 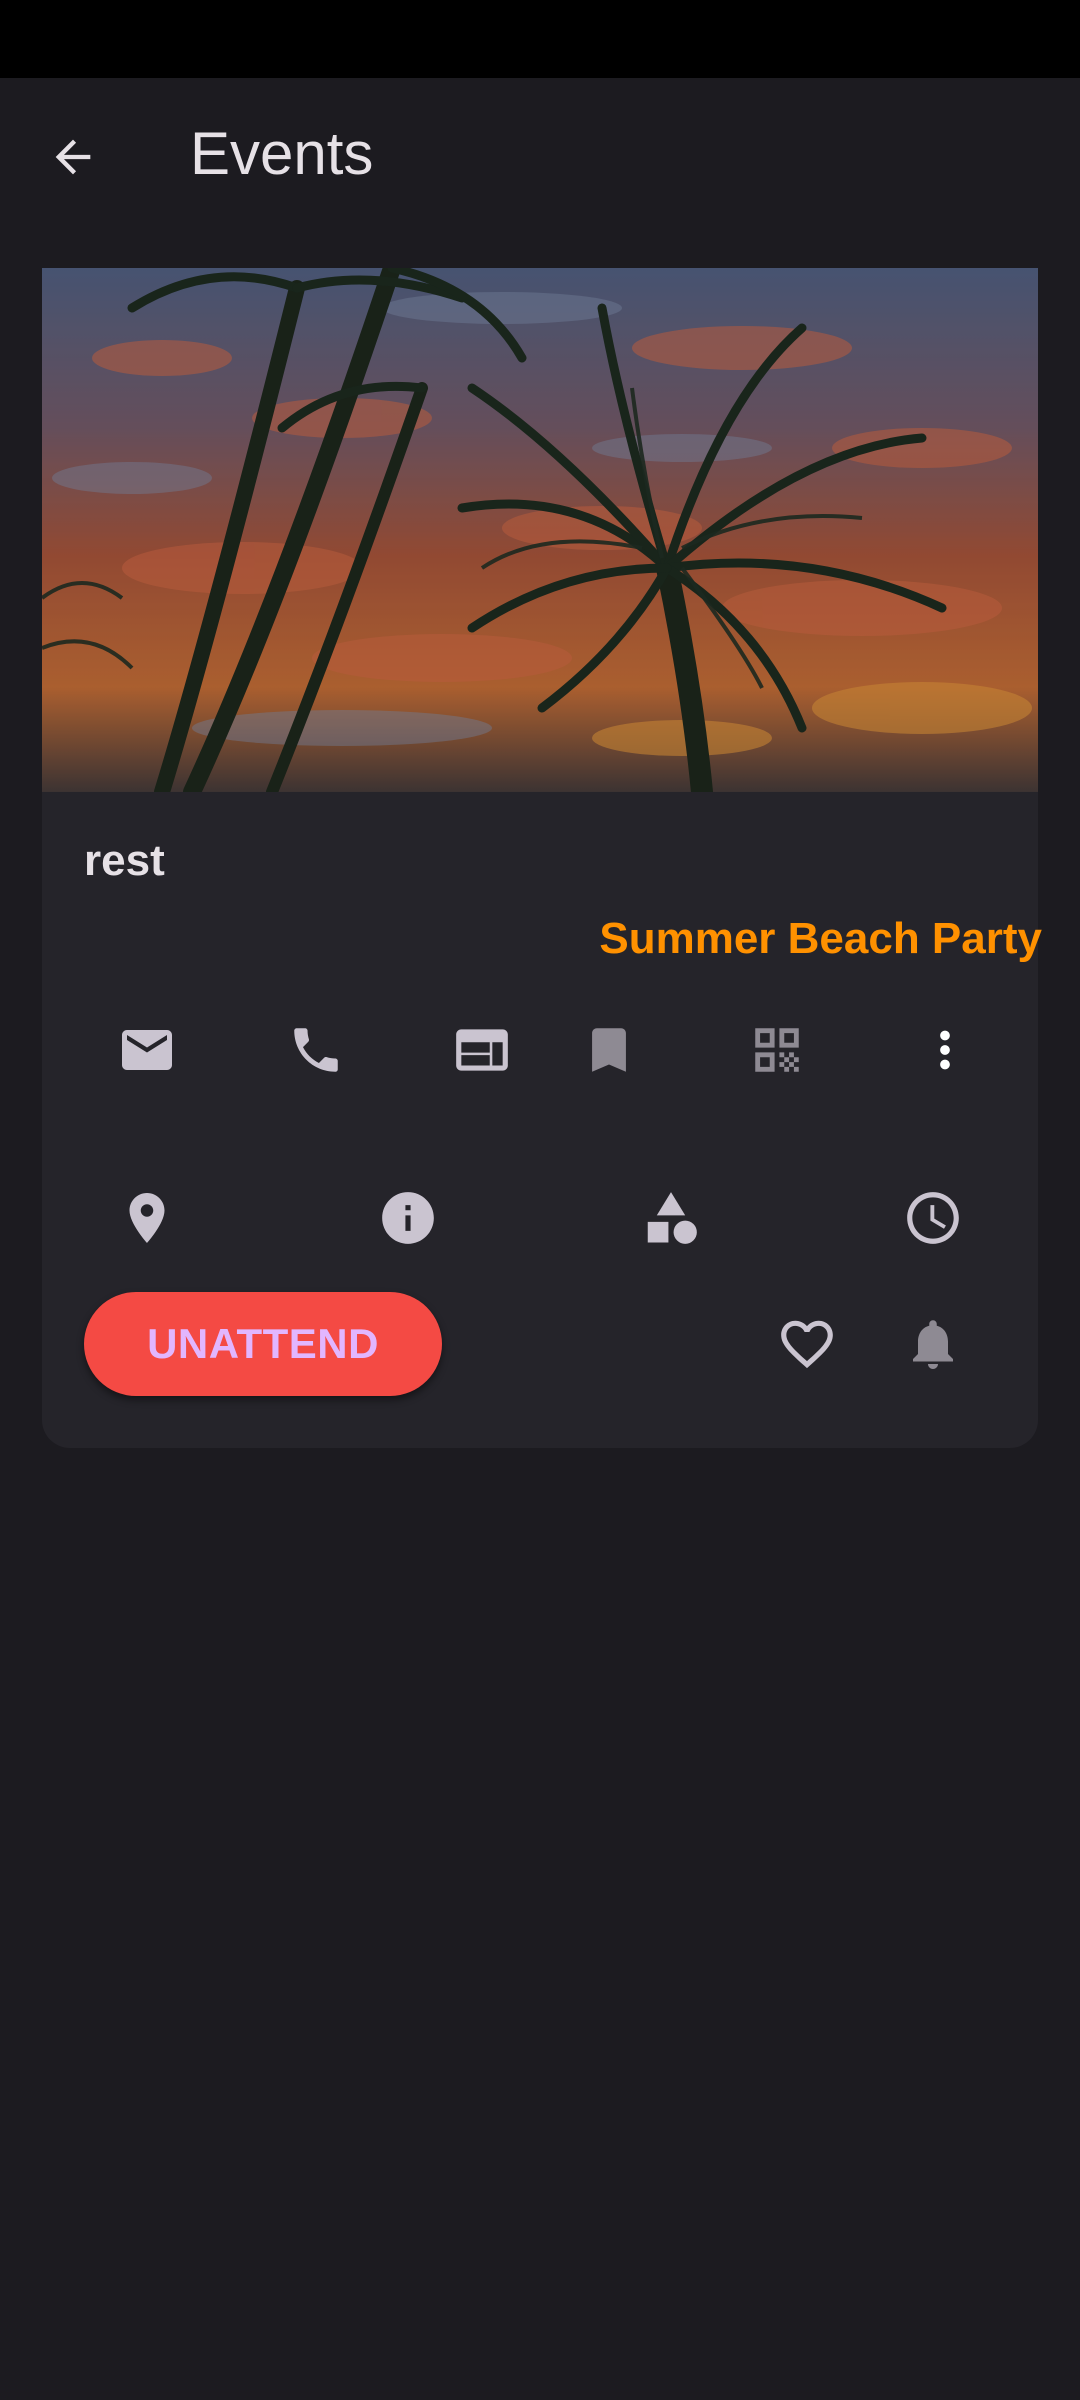 I want to click on qr-code-icon, so click(x=777, y=1050).